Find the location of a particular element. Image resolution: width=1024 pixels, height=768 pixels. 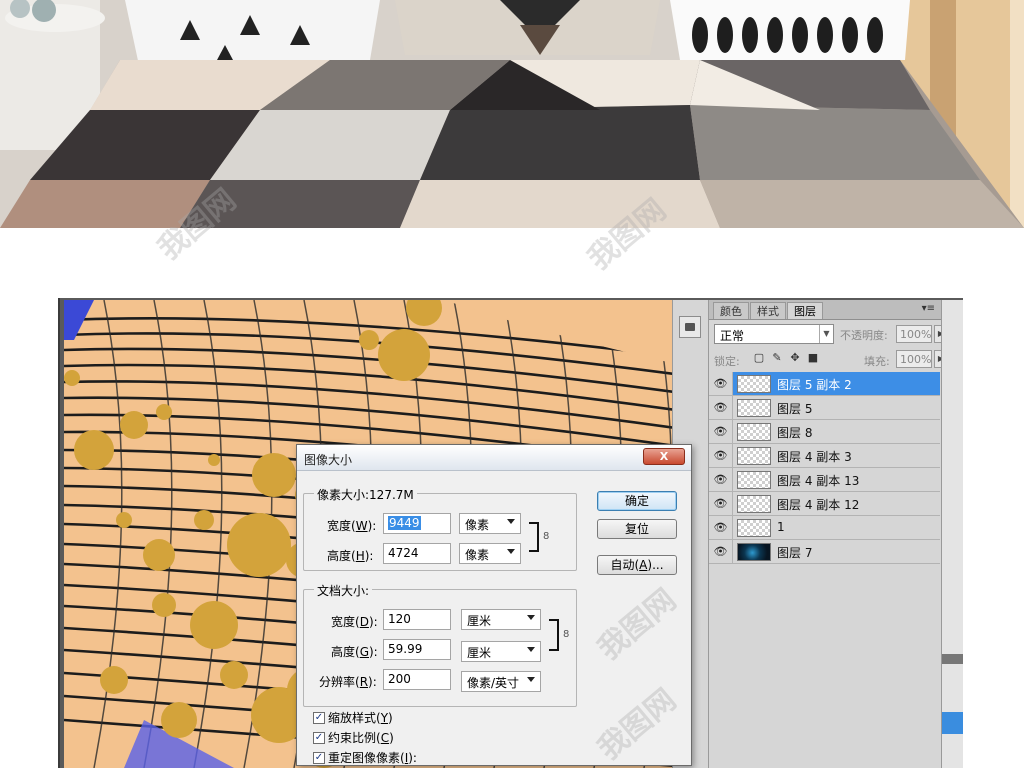

blend-row: 正常 ▼ 不透明度: 100% ▶ is located at coordinates (831, 335).